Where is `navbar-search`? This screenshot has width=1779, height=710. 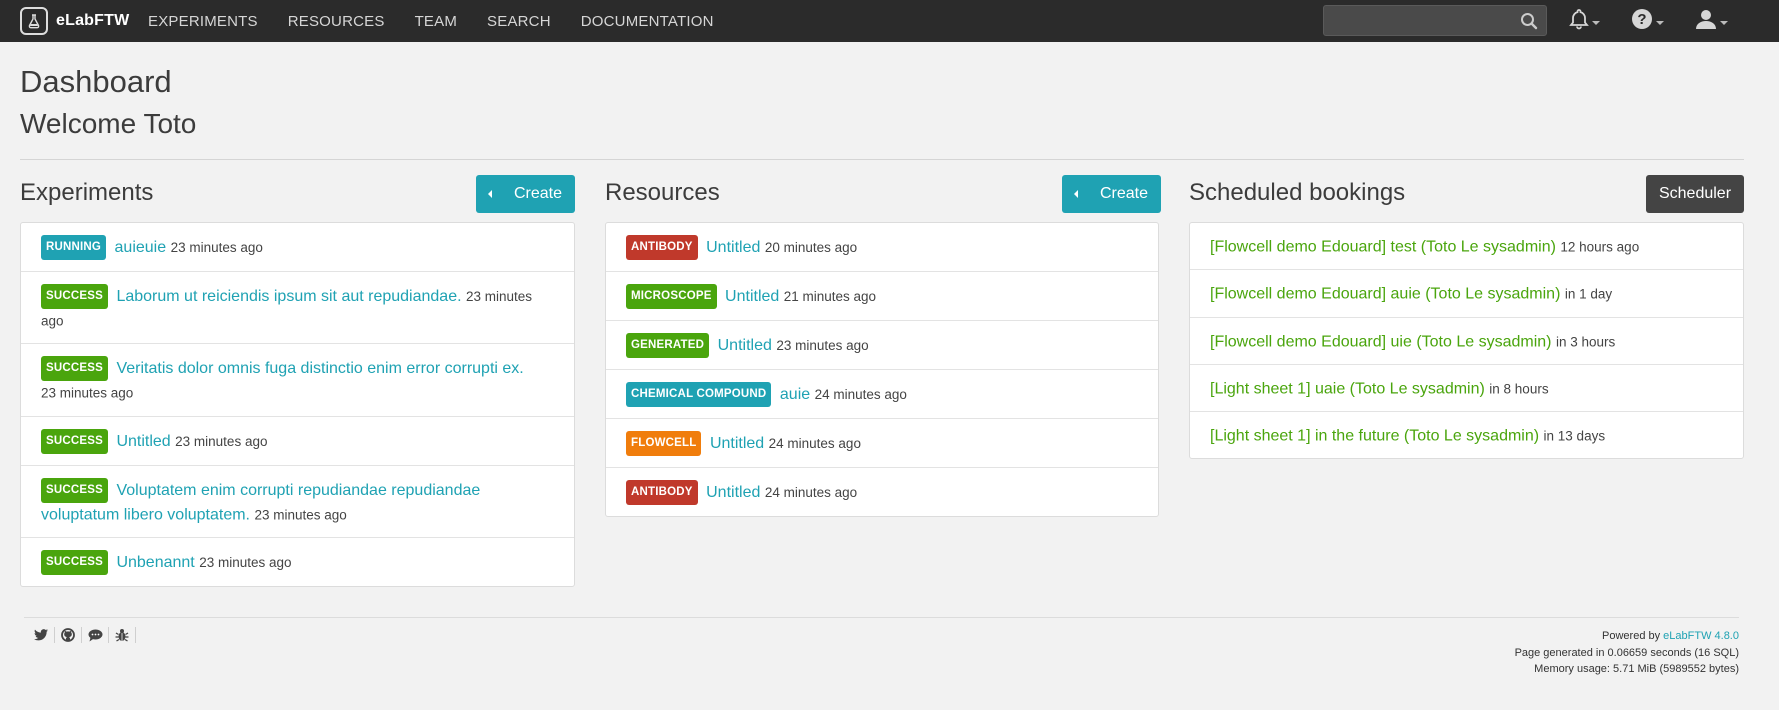 navbar-search is located at coordinates (1435, 20).